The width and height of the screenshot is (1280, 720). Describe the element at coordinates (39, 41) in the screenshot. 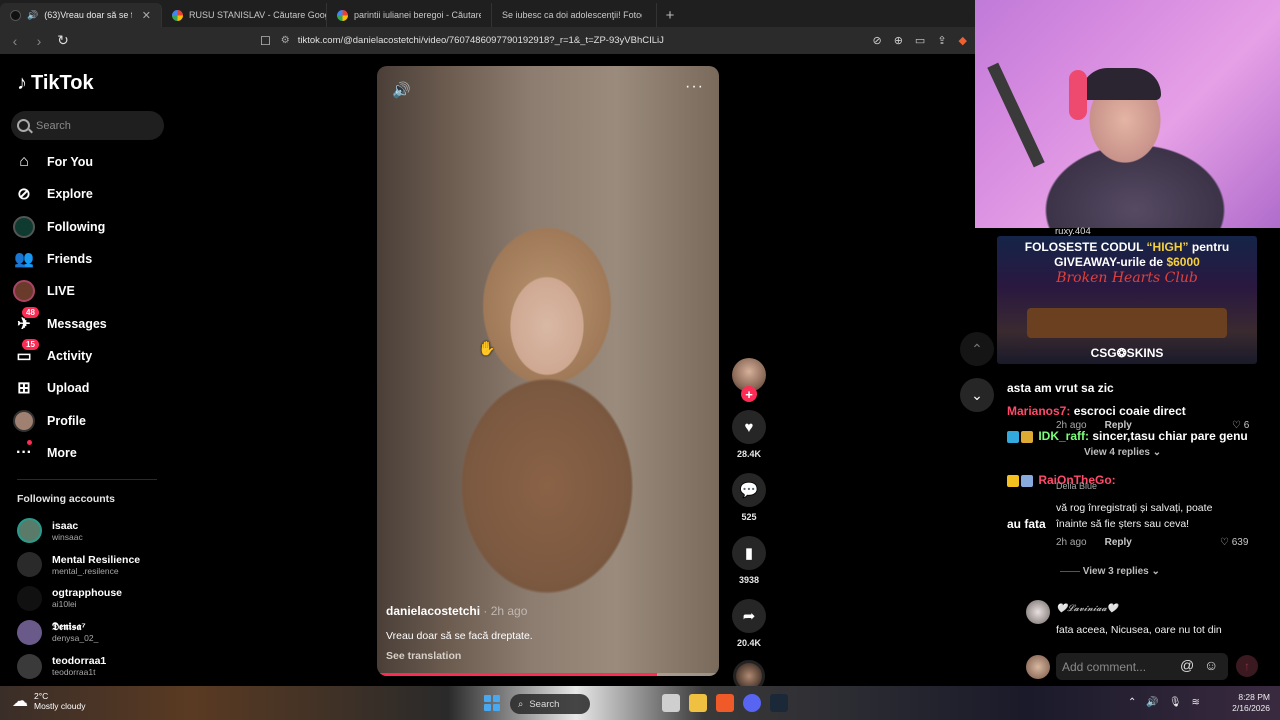

I see `forward-icon: ›` at that location.